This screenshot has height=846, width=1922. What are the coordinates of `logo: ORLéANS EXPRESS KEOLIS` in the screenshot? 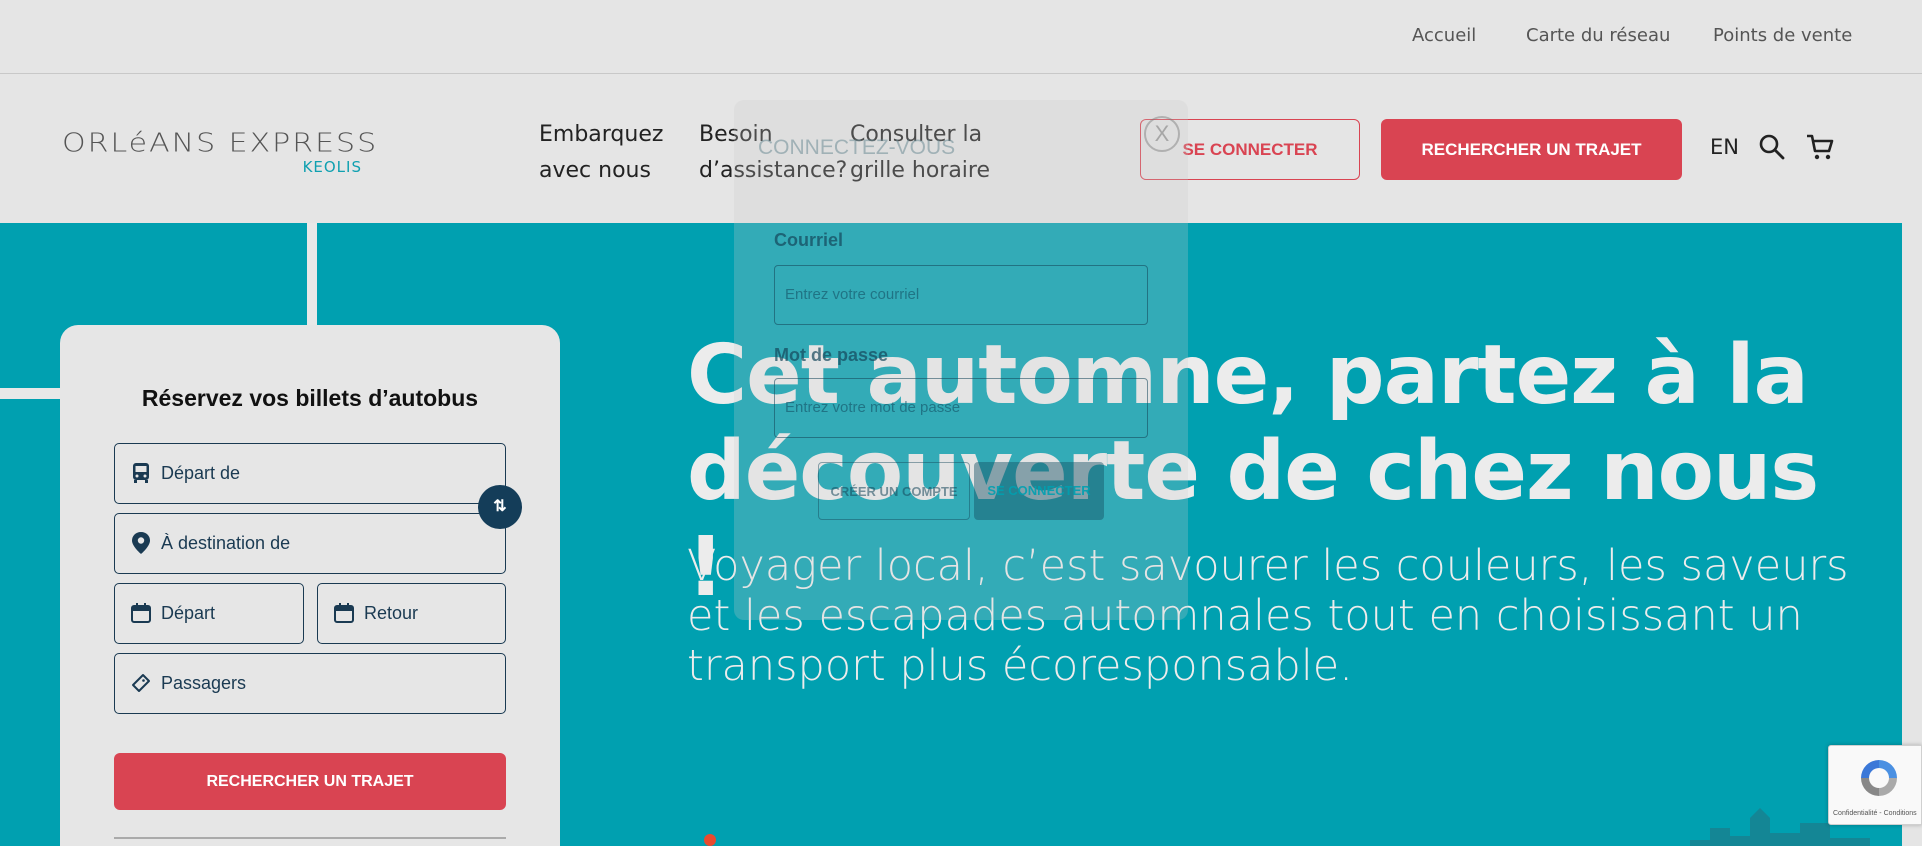 It's located at (220, 152).